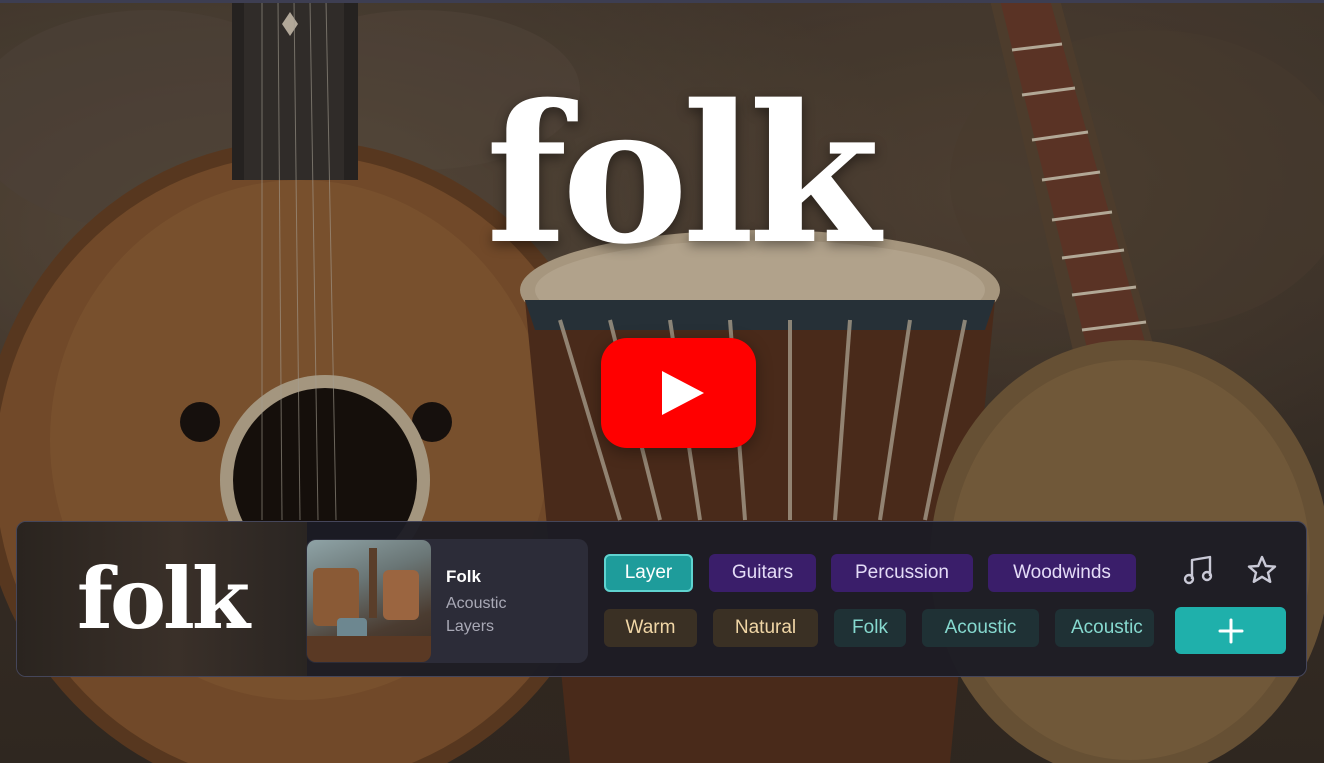  What do you see at coordinates (682, 393) in the screenshot?
I see `play-icon` at bounding box center [682, 393].